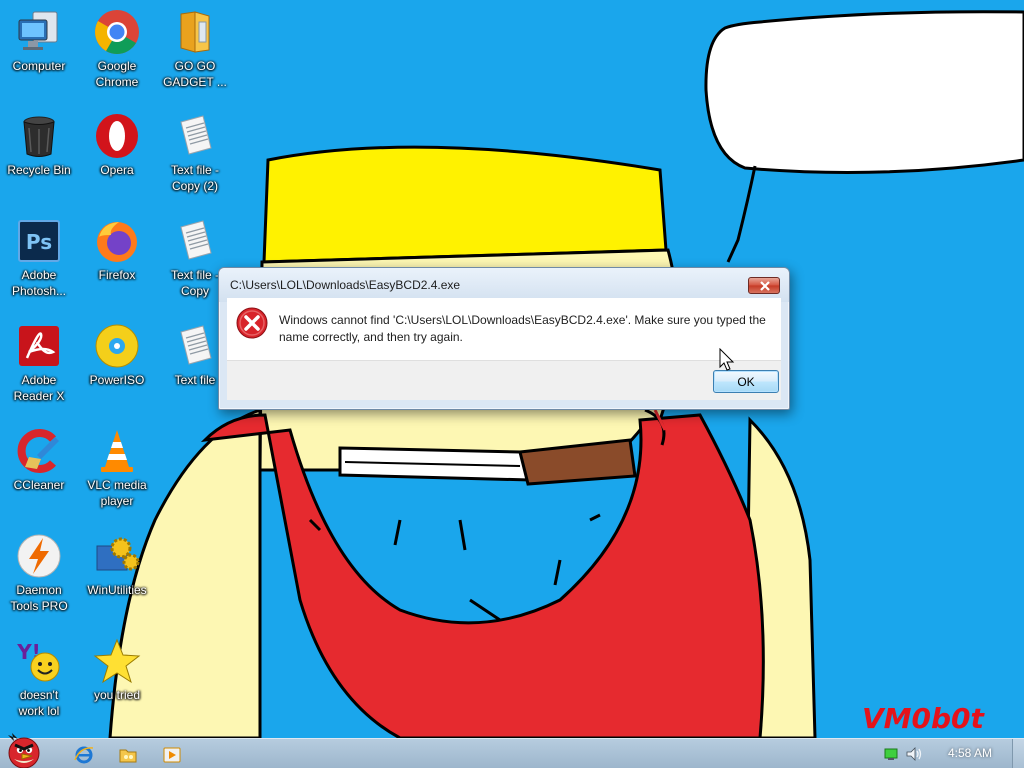 This screenshot has width=1024, height=768. I want to click on desktop-icon-google-chrome: Google Chrome, so click(117, 58).